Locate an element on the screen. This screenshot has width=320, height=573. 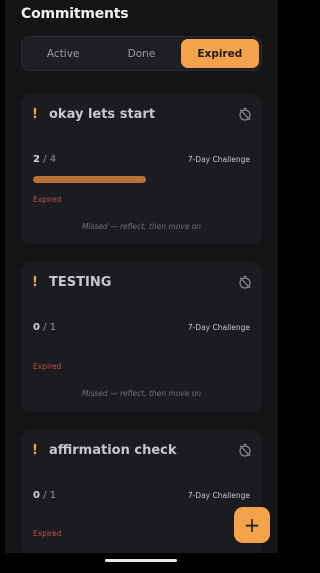
card-header: ! affirmation check is located at coordinates (104, 450).